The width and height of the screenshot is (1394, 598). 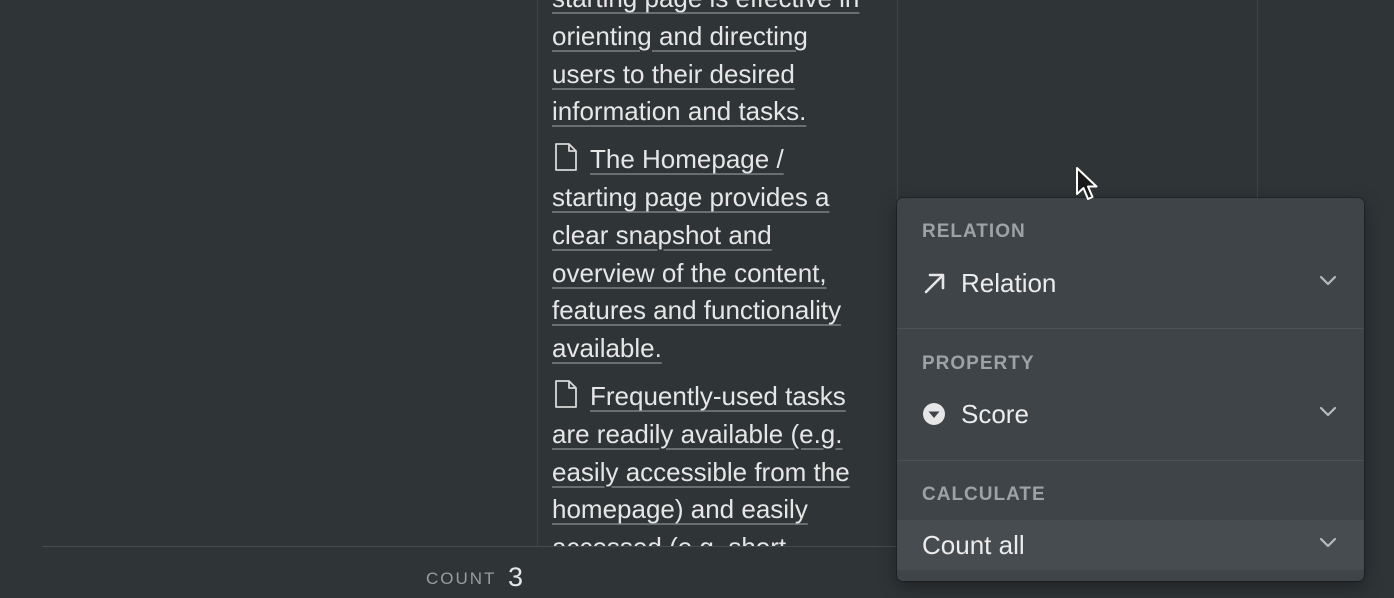 I want to click on select-property-icon, so click(x=934, y=414).